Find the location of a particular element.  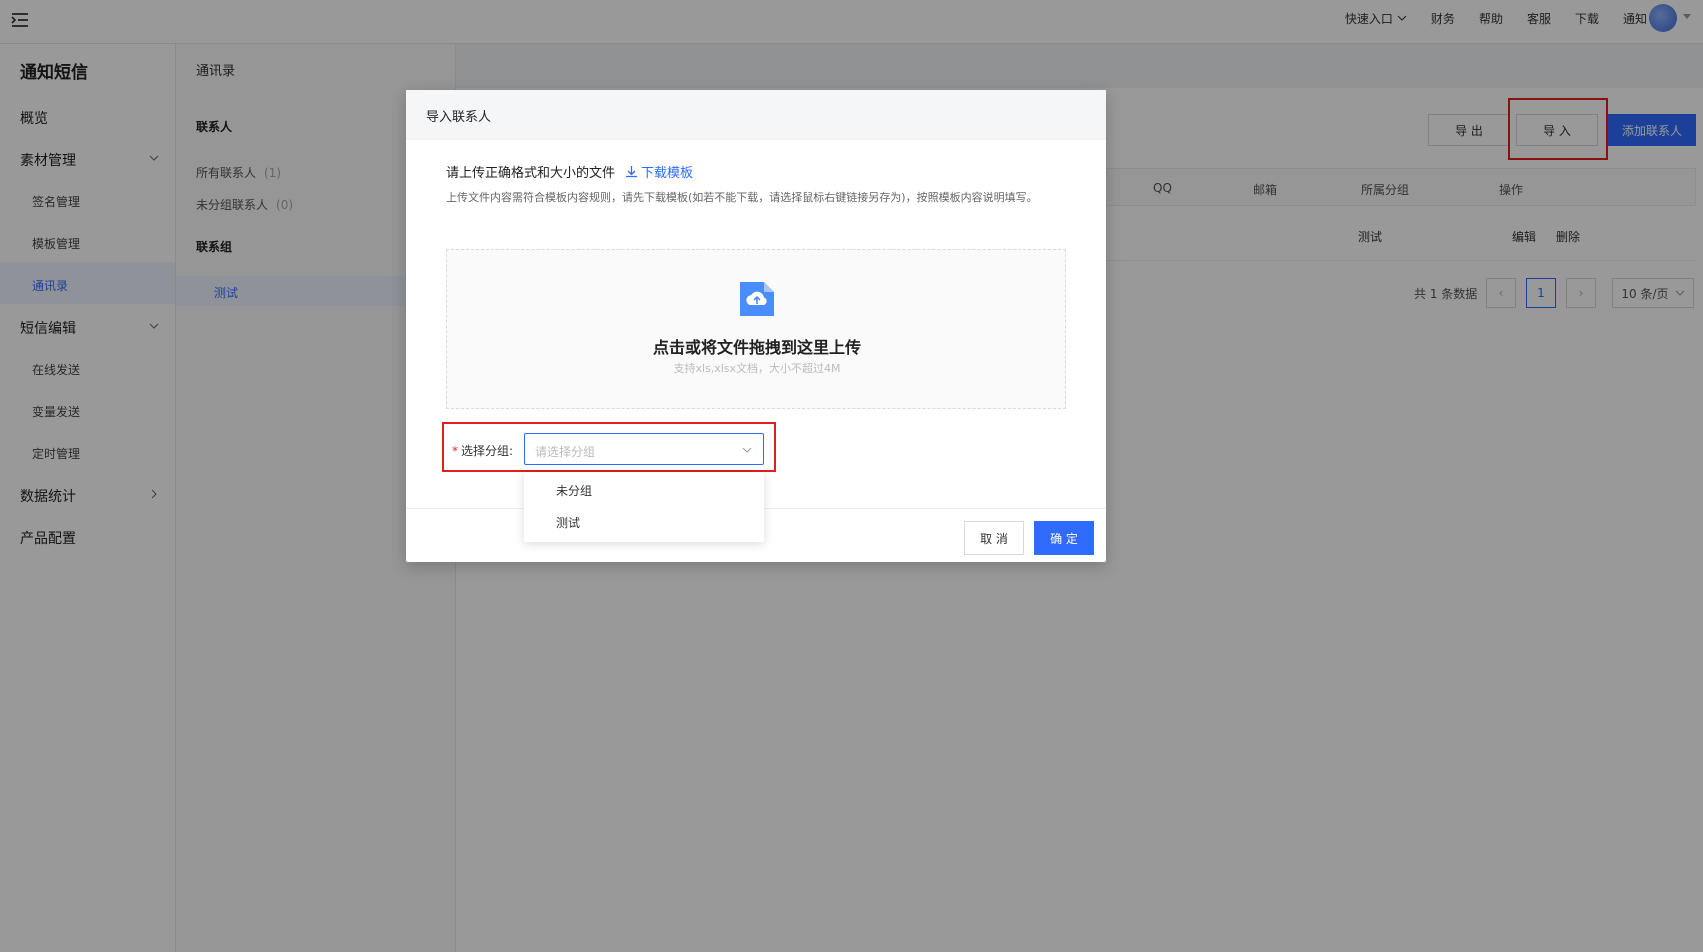

cancel-button: 取 消 is located at coordinates (994, 538).